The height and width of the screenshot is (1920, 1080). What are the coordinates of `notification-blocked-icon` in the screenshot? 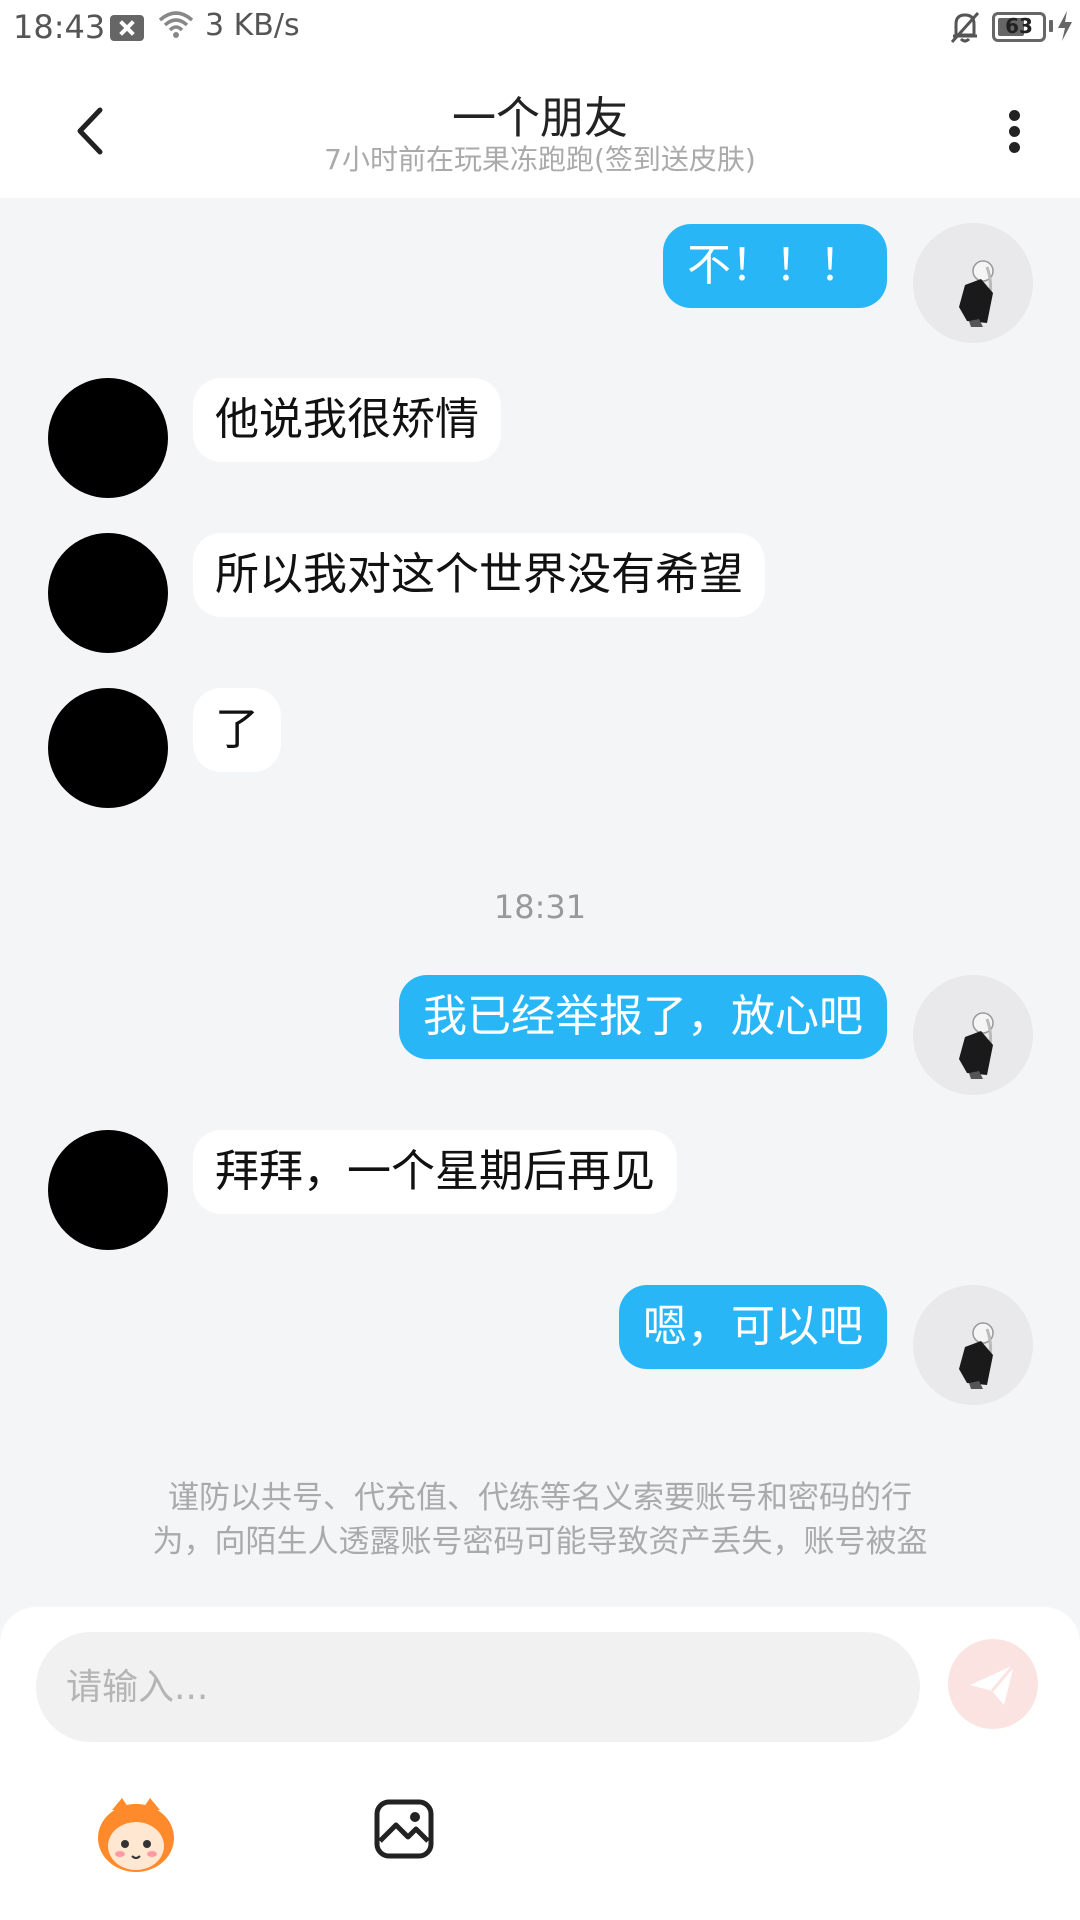 It's located at (127, 28).